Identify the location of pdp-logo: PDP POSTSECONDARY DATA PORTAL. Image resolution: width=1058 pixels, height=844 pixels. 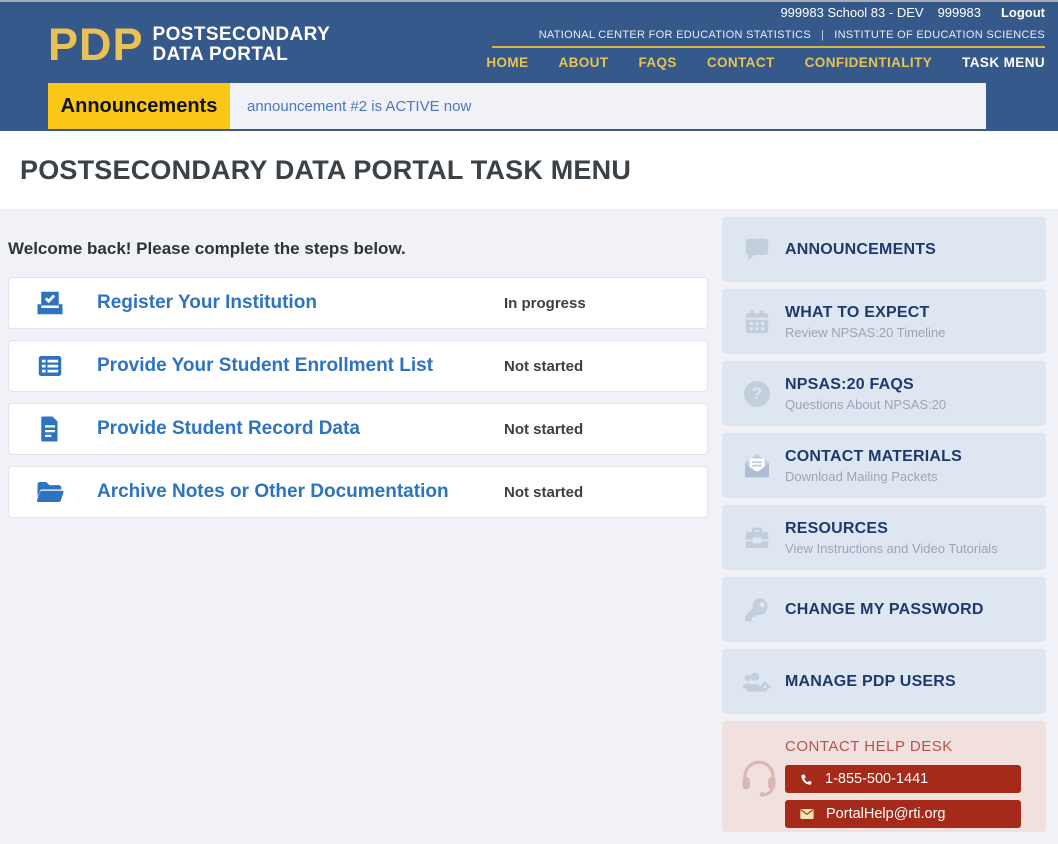
(189, 45).